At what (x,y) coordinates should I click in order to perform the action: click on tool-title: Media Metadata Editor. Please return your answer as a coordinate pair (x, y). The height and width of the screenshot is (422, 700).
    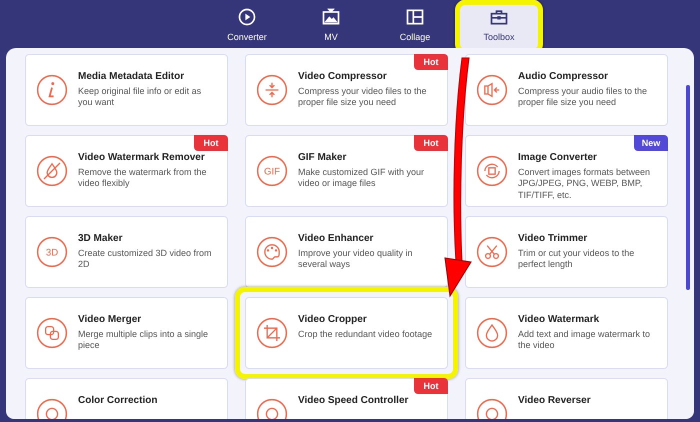
    Looking at the image, I should click on (132, 76).